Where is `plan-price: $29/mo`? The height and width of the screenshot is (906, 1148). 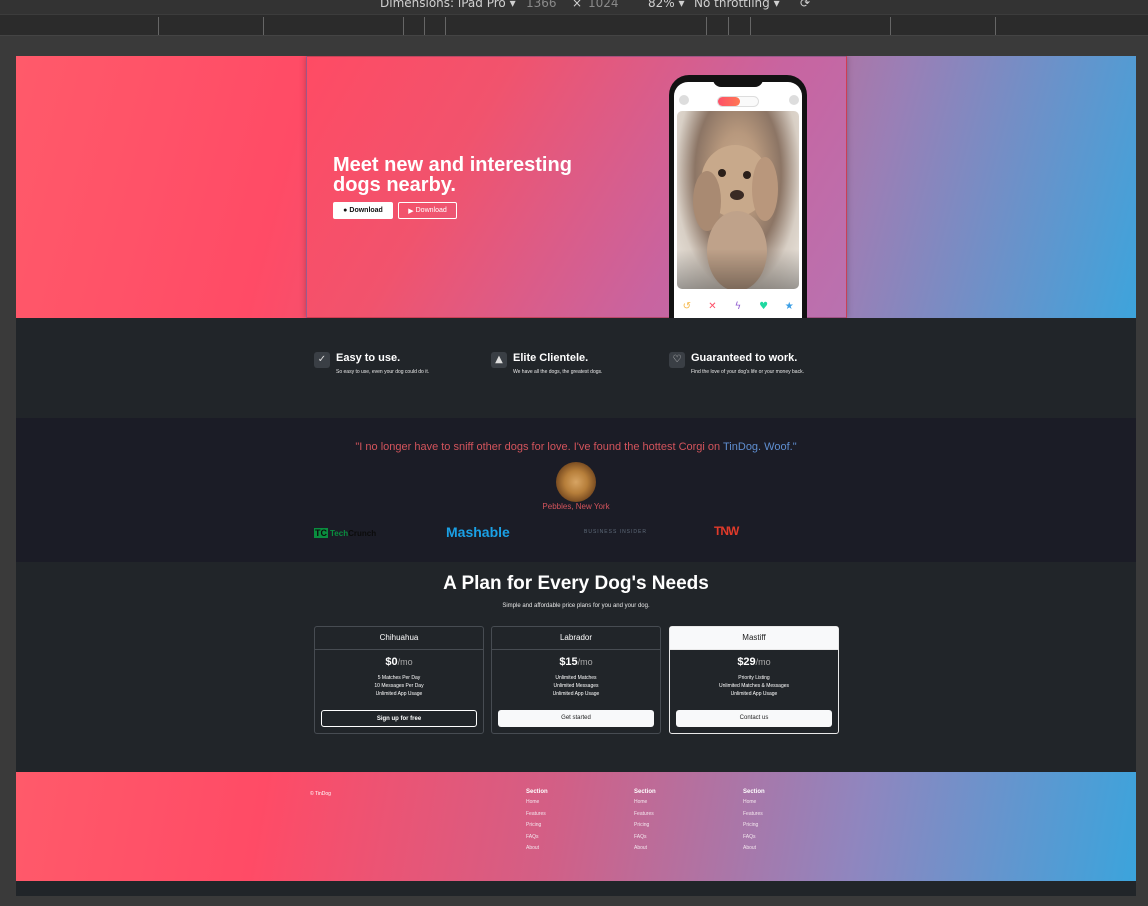 plan-price: $29/mo is located at coordinates (754, 662).